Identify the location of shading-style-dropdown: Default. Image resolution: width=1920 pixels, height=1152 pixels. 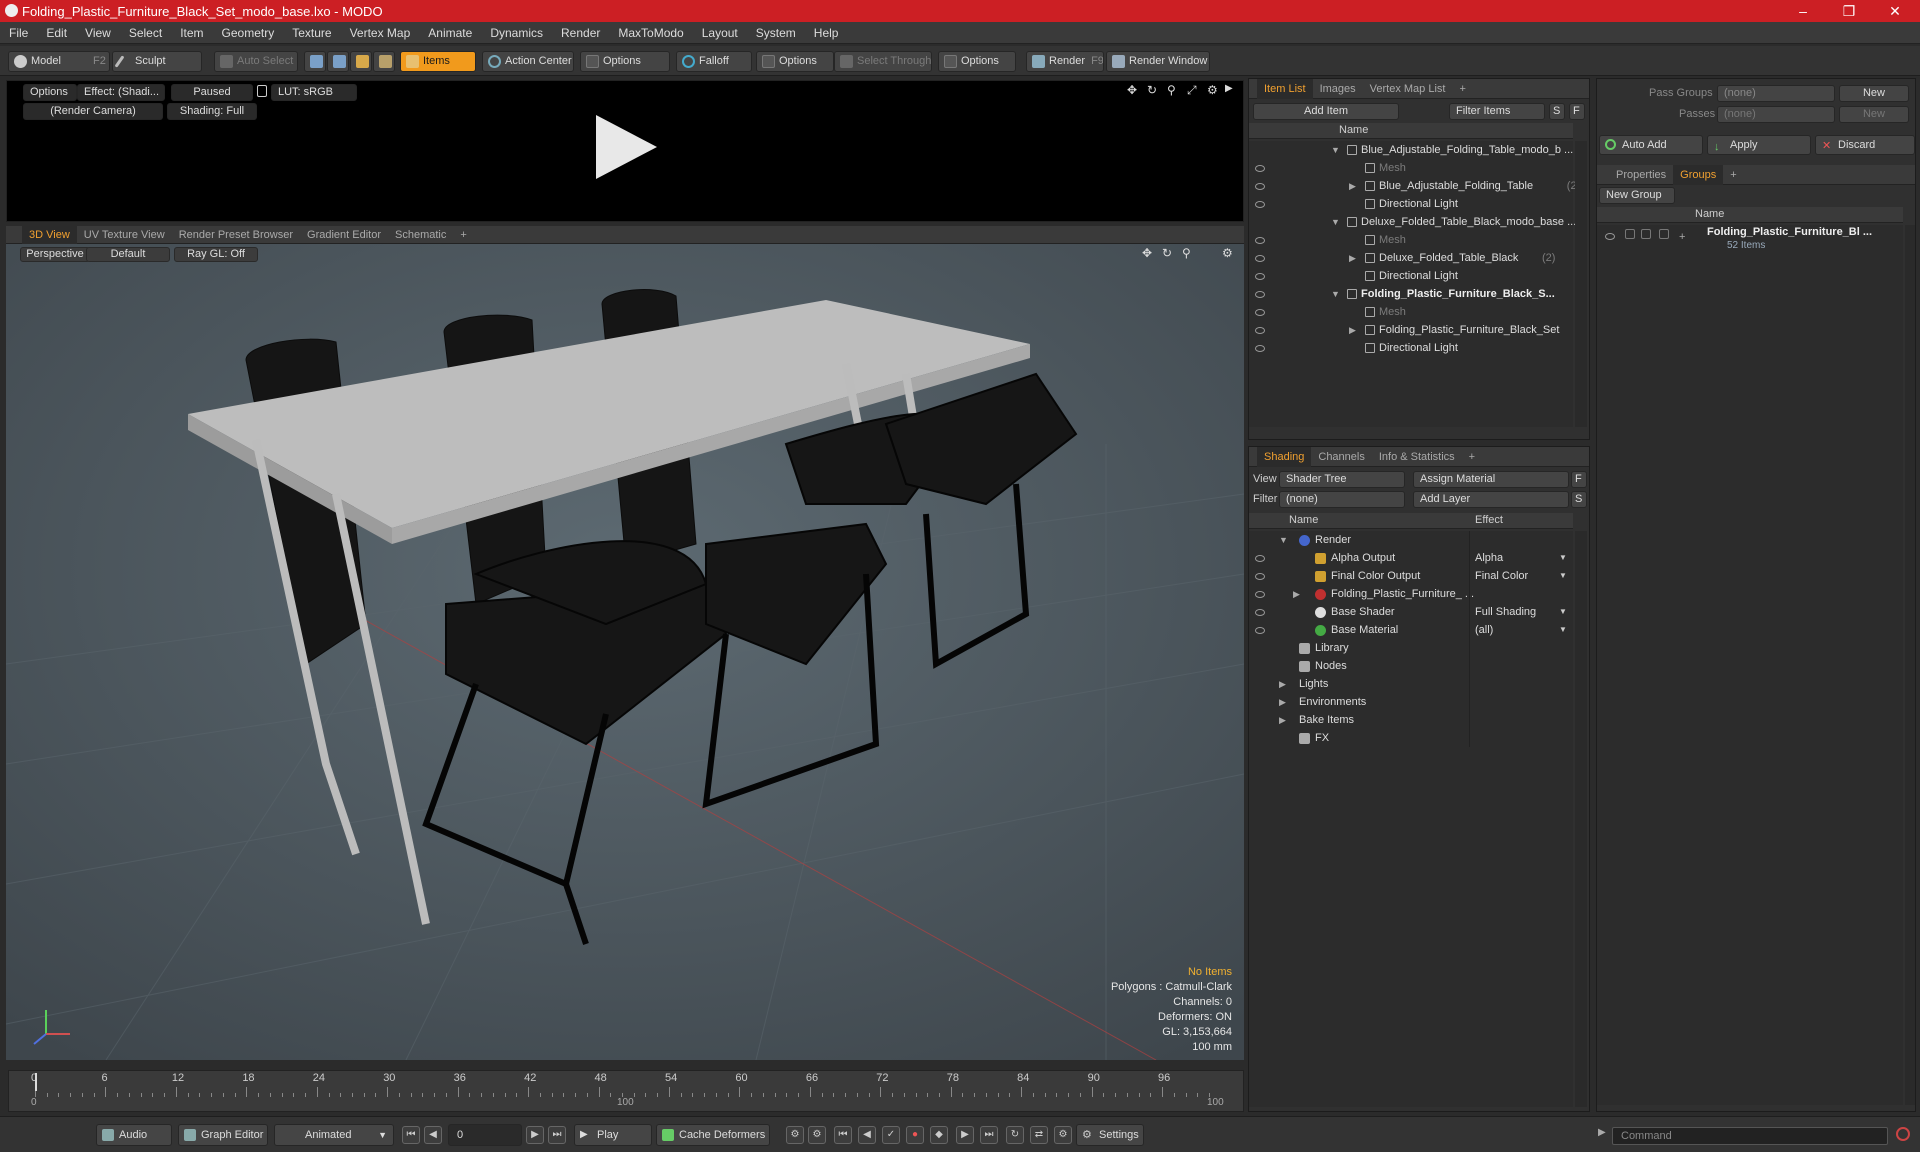
(128, 254).